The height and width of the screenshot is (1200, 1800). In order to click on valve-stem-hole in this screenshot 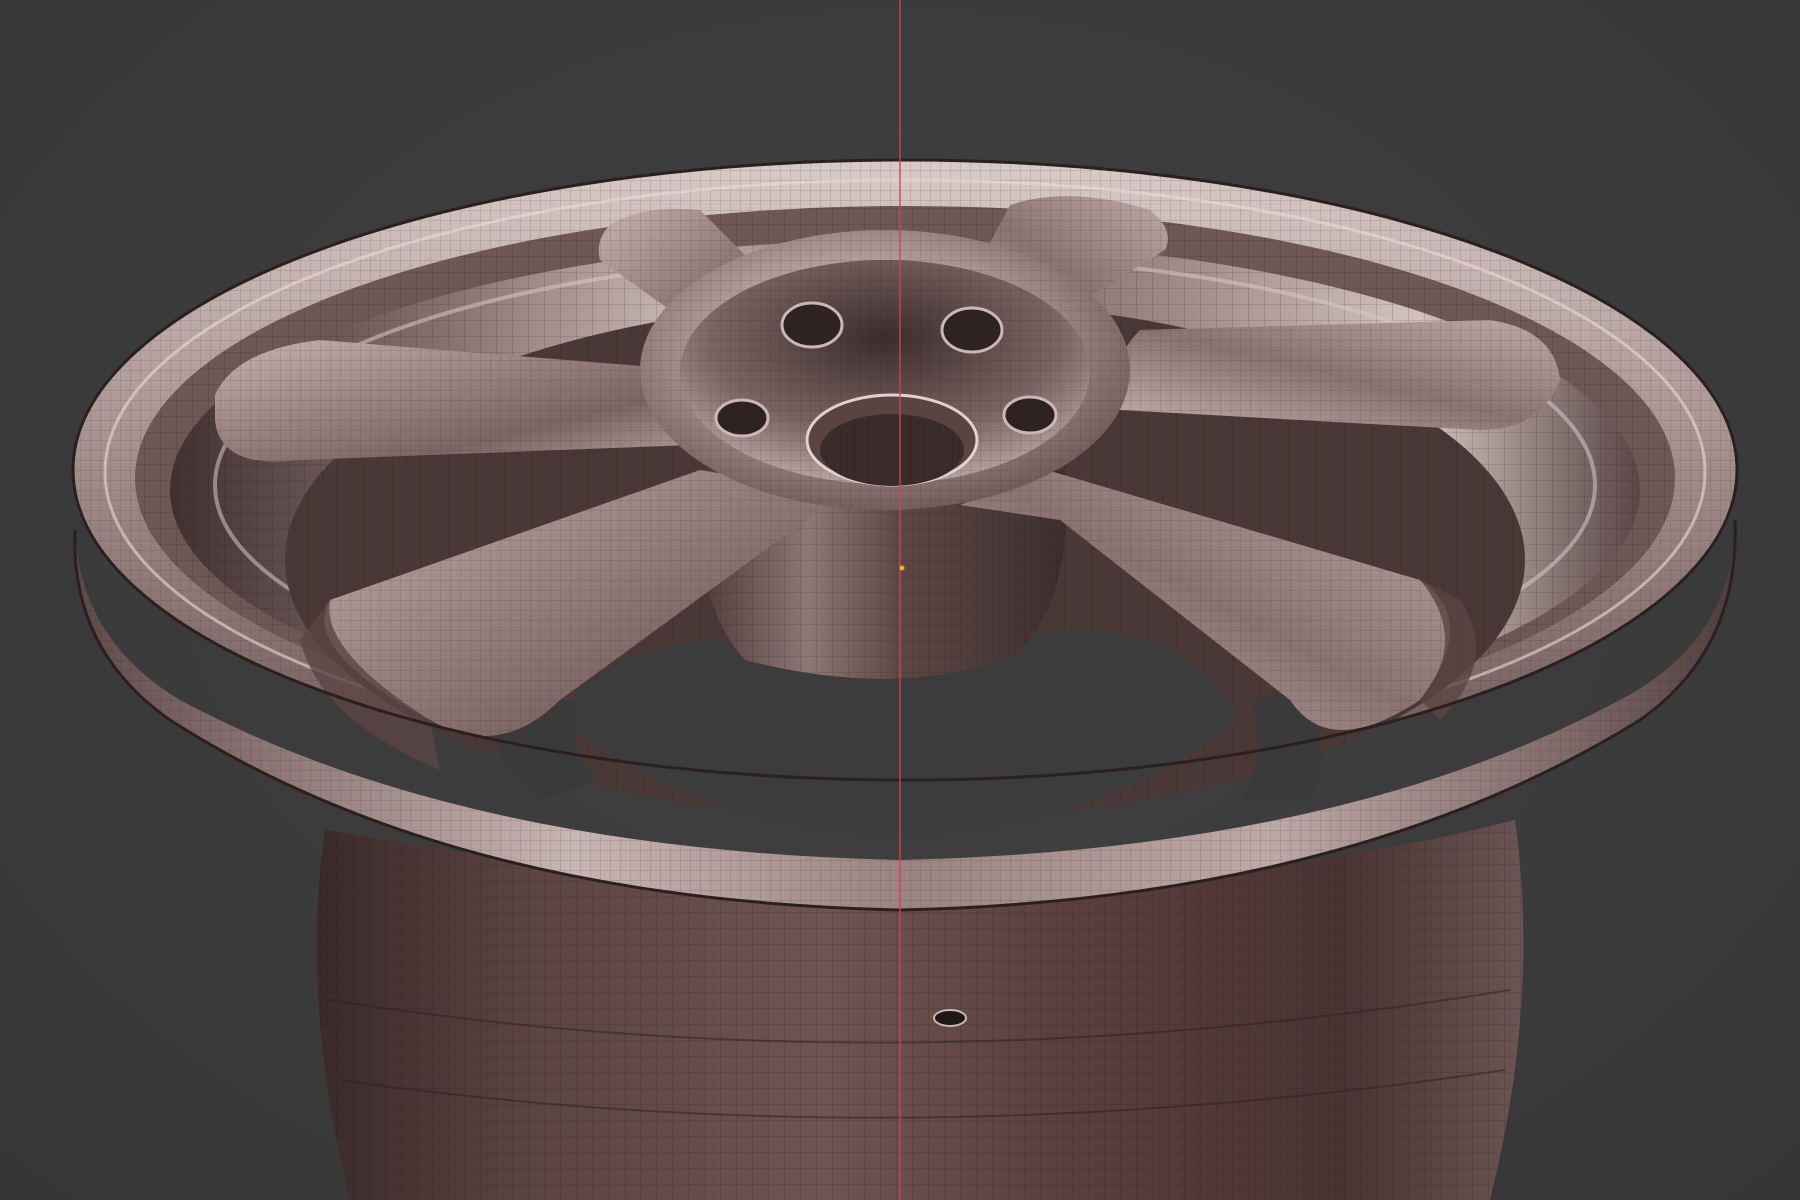, I will do `click(950, 1018)`.